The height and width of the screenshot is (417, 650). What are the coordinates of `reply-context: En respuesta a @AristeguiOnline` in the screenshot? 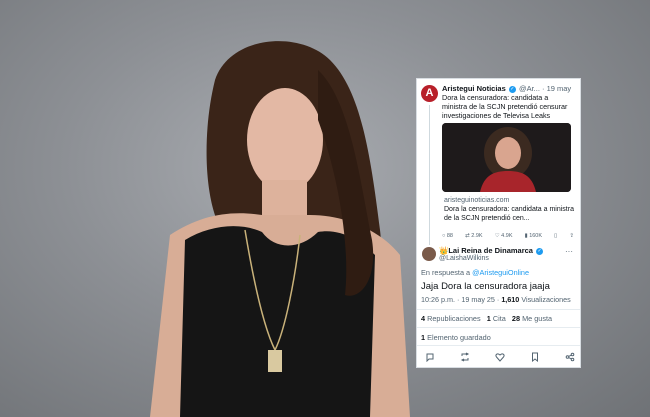 It's located at (475, 272).